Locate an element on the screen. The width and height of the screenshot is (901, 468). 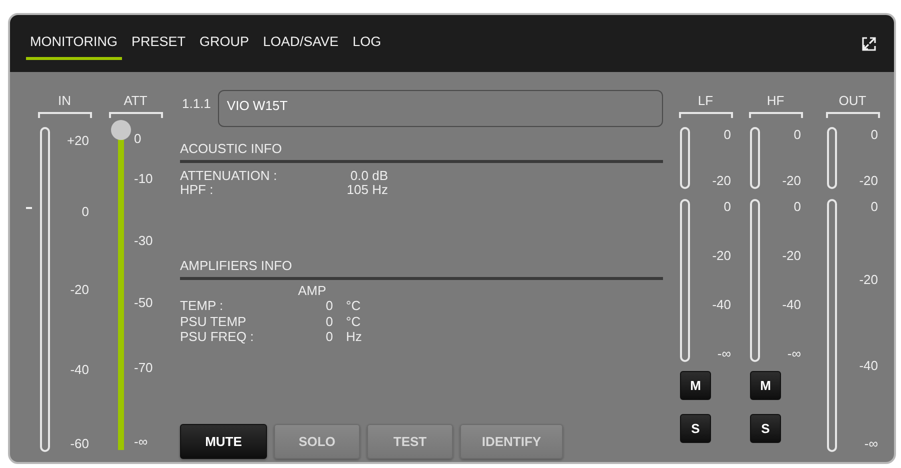
meter-title: ATT is located at coordinates (136, 100).